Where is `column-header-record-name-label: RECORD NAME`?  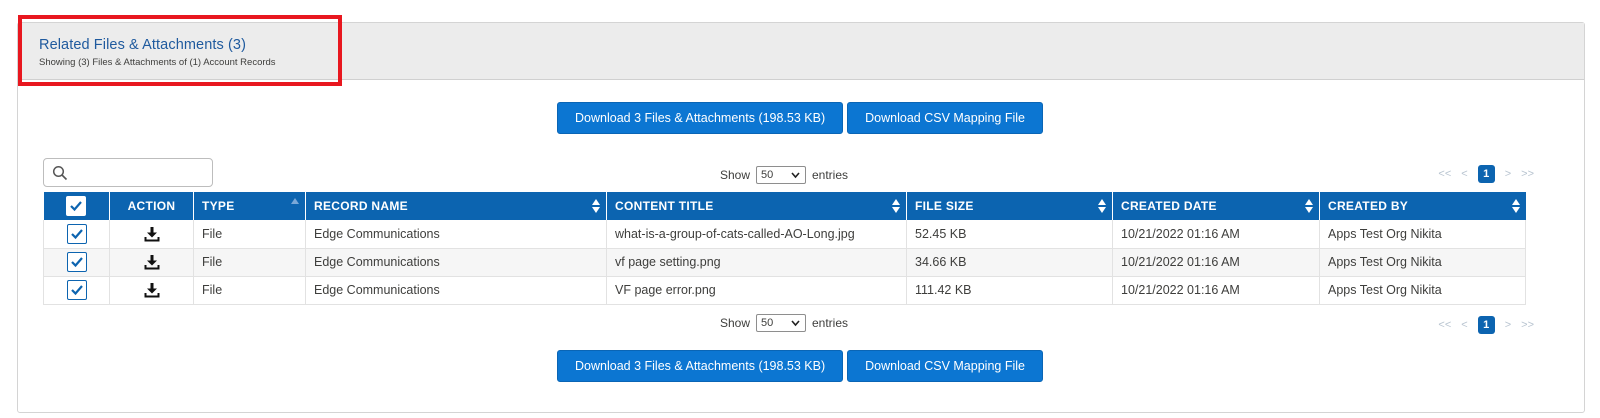
column-header-record-name-label: RECORD NAME is located at coordinates (361, 206).